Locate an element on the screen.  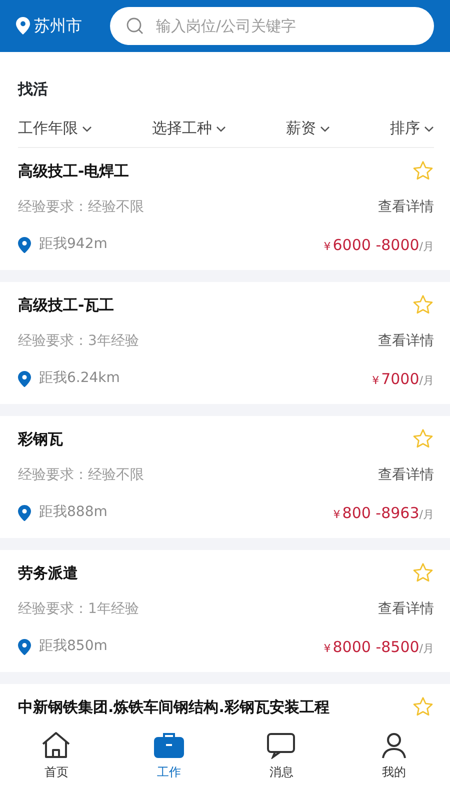
filter-dropdown: 薪资 is located at coordinates (308, 128).